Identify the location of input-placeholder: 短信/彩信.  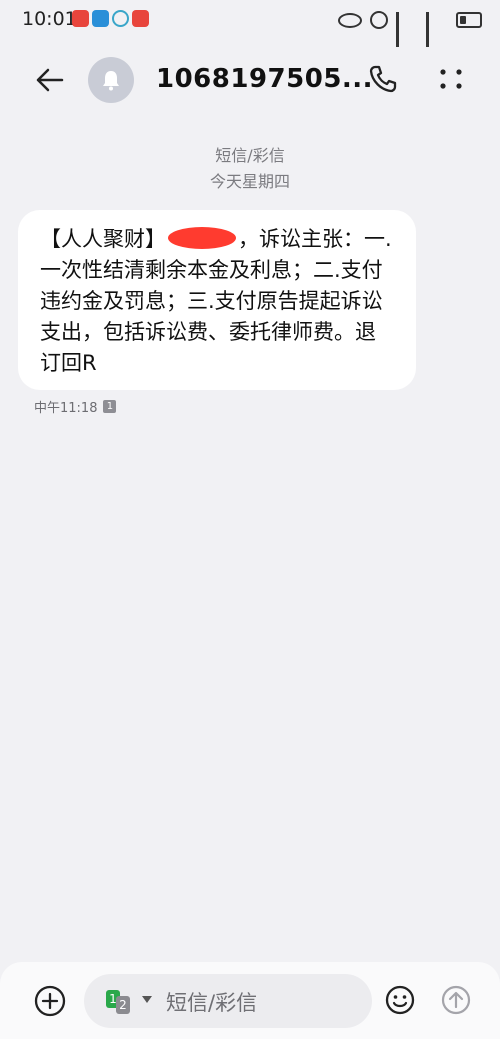
(212, 1003).